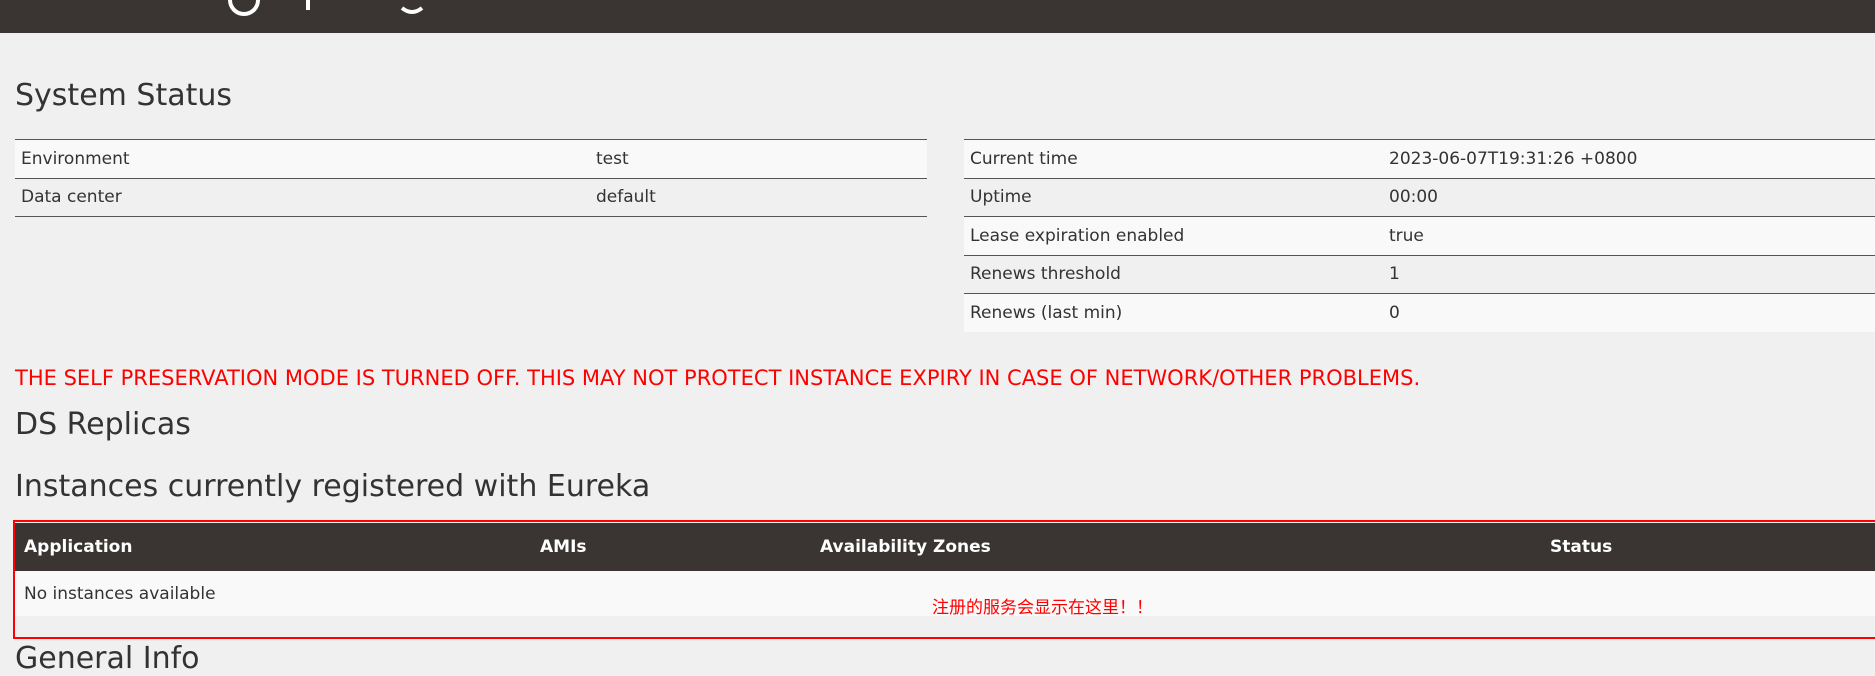 This screenshot has height=676, width=1875. I want to click on environment-label: Environment, so click(302, 158).